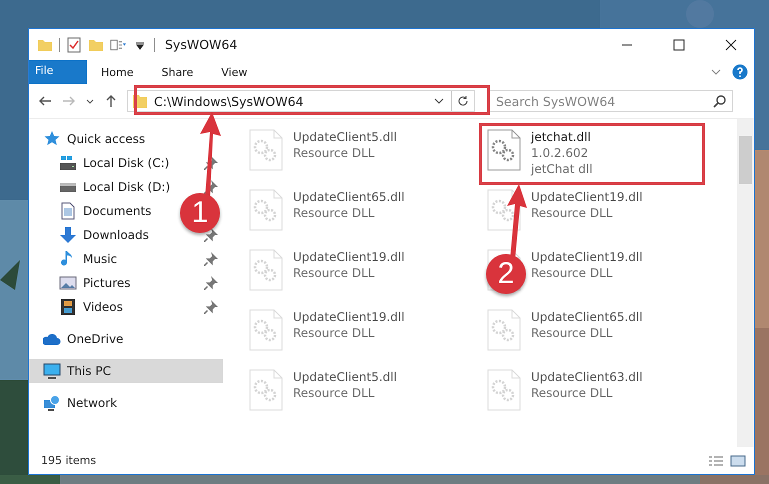  Describe the element at coordinates (68, 163) in the screenshot. I see `drive-icon` at that location.